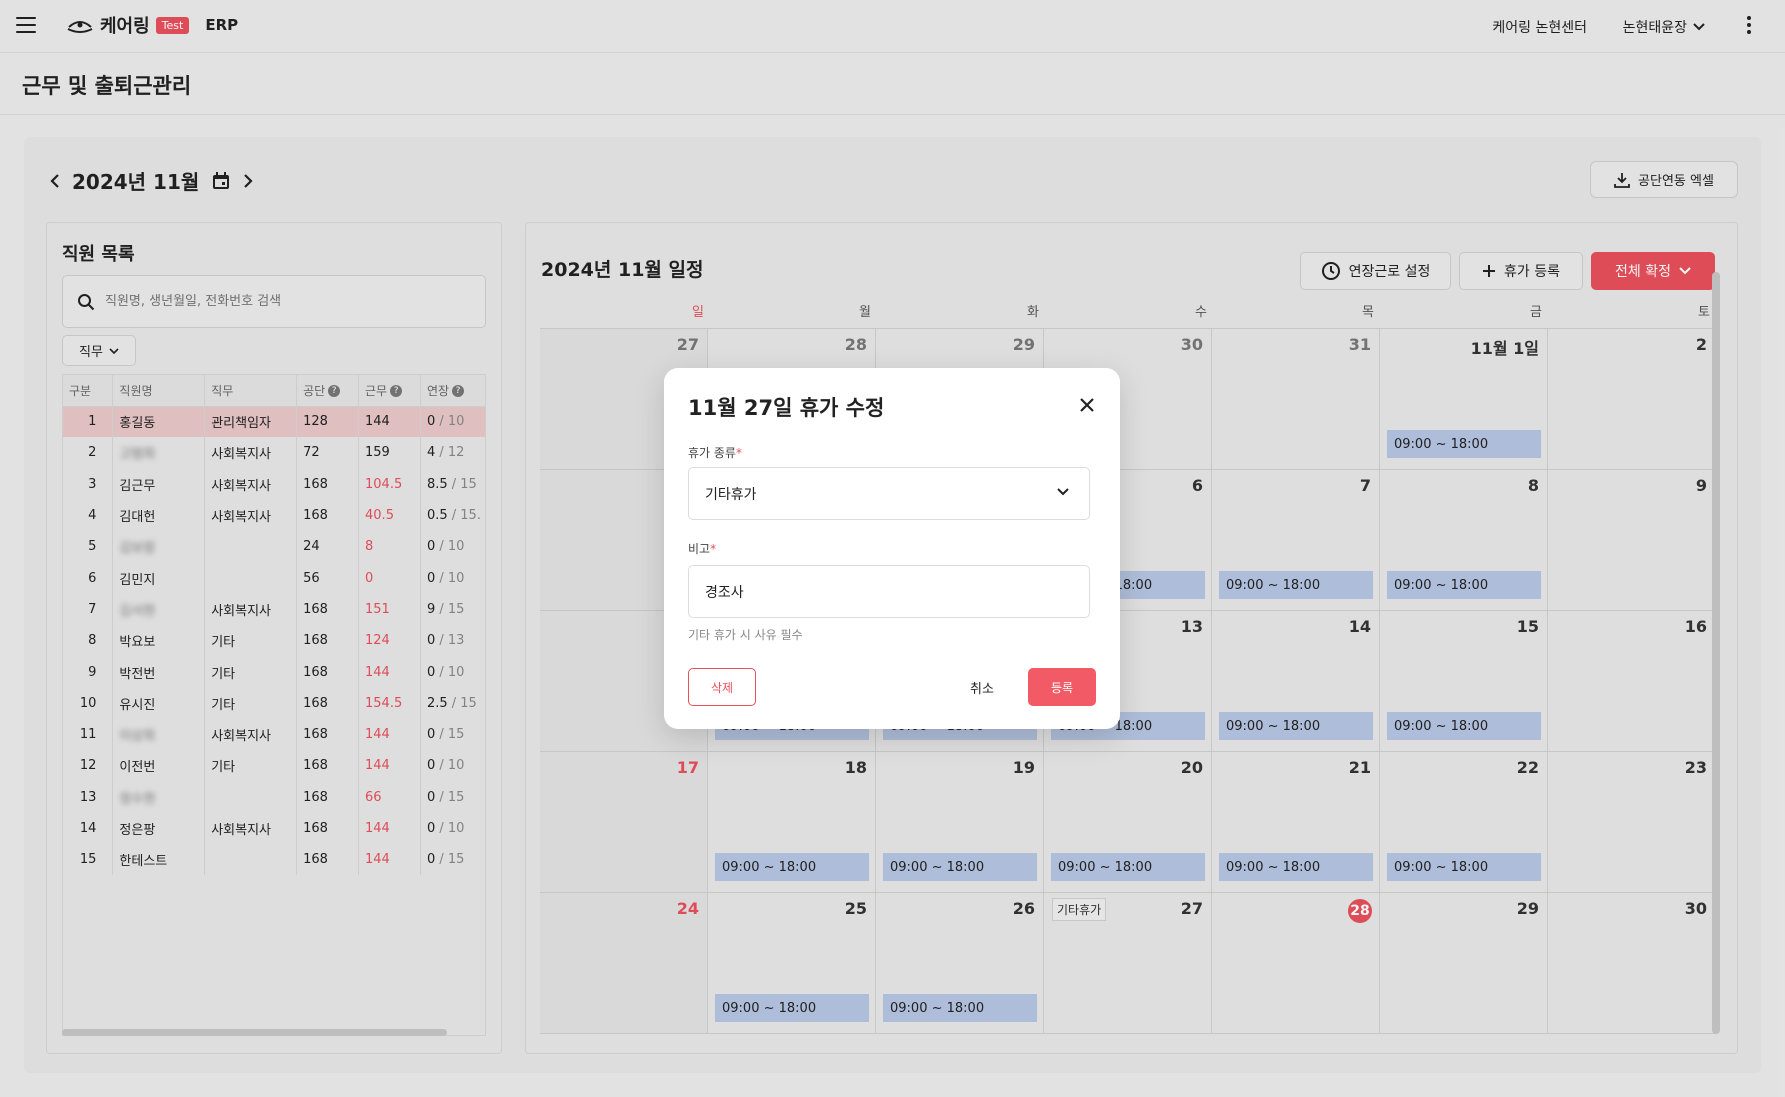 The image size is (1785, 1097). What do you see at coordinates (722, 687) in the screenshot?
I see `delete-button: 삭제` at bounding box center [722, 687].